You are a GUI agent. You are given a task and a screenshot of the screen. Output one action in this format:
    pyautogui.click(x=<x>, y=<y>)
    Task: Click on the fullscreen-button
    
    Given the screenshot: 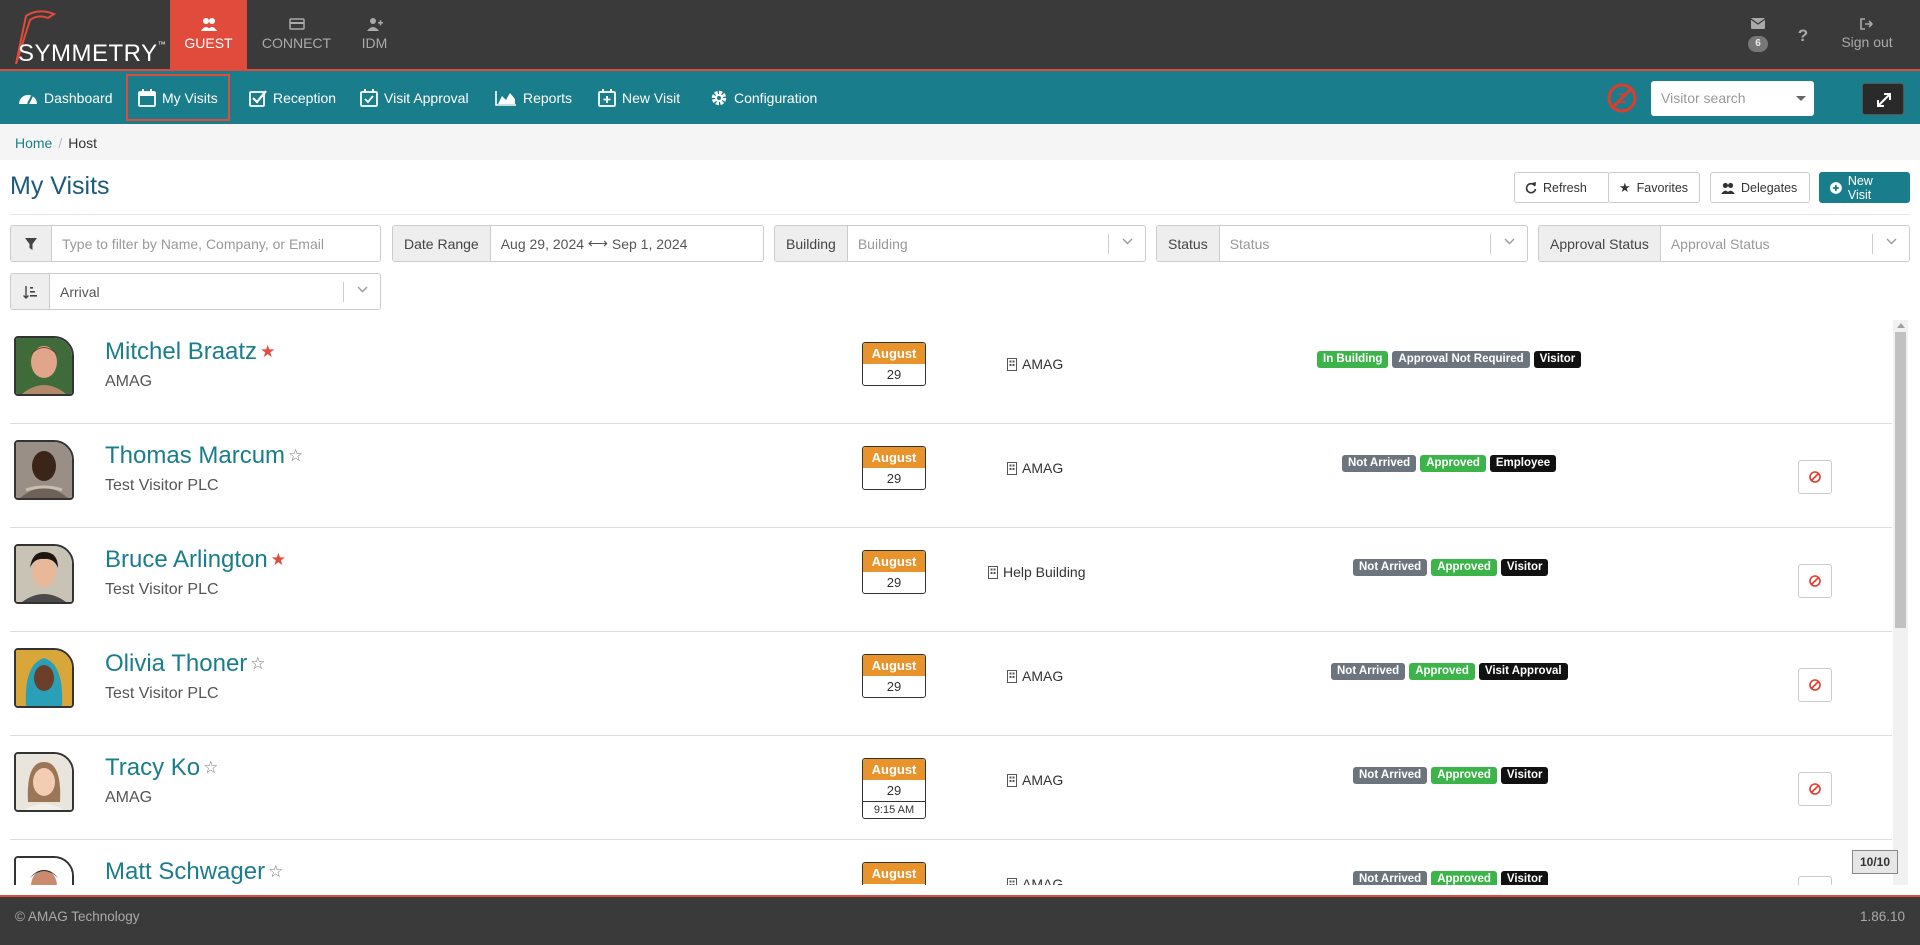 What is the action you would take?
    pyautogui.click(x=1883, y=99)
    